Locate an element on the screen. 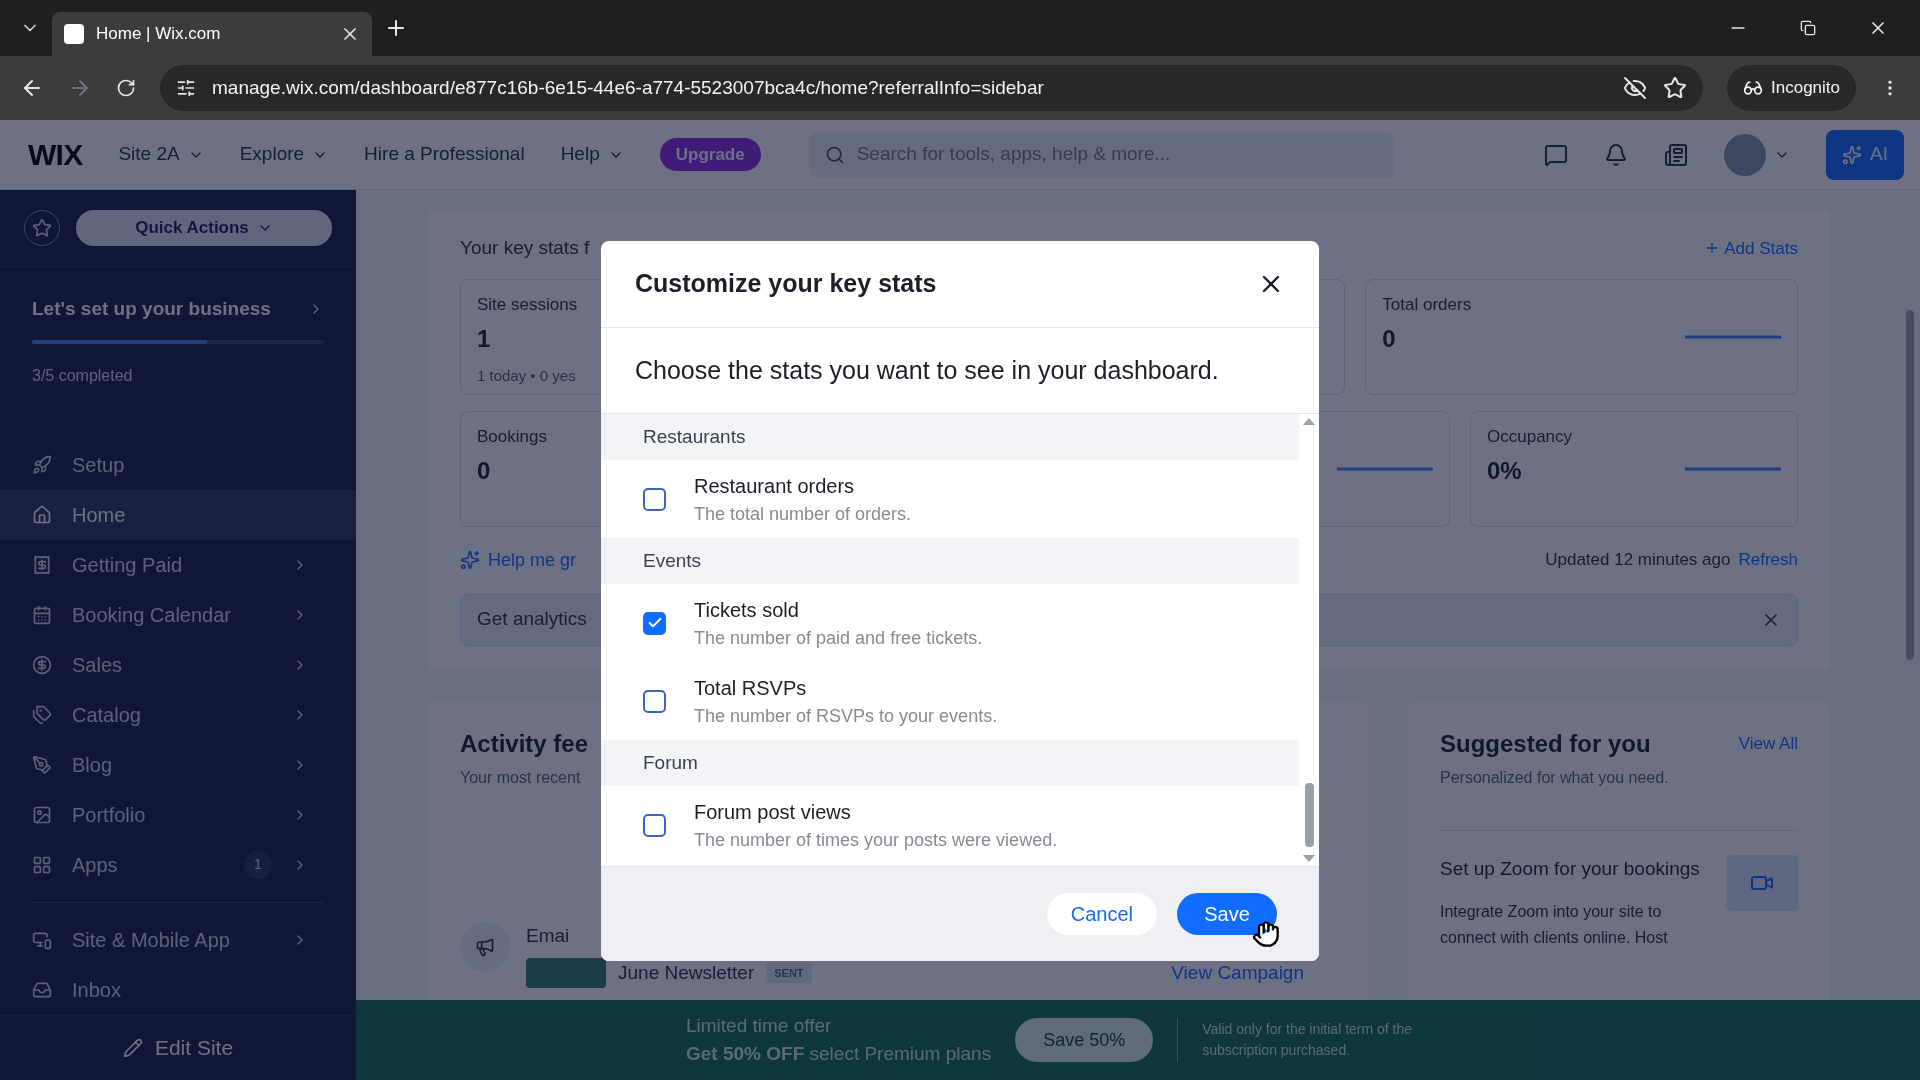 The image size is (1920, 1080). add-stats-link: Add Stats is located at coordinates (1751, 248).